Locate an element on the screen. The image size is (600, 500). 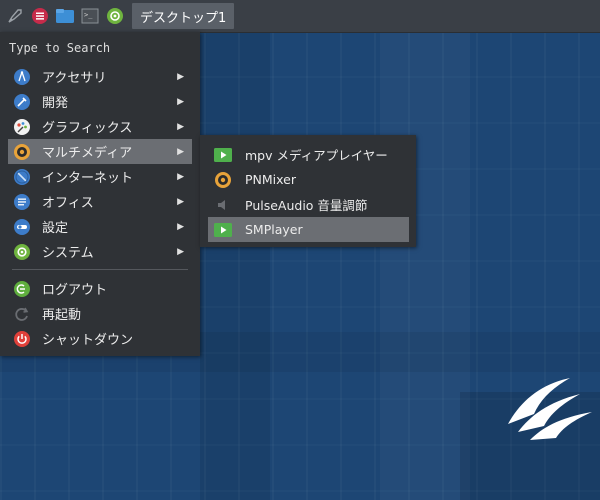
menu-item-internet: インターネット ▶ is located at coordinates (100, 176).